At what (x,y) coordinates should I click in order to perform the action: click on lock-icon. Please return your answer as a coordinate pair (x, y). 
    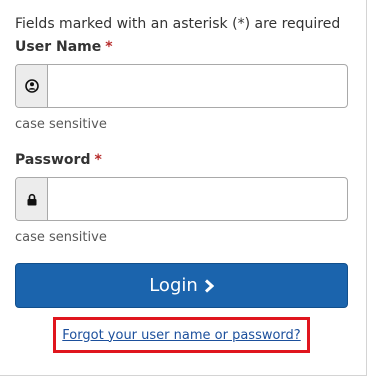
    Looking at the image, I should click on (32, 199).